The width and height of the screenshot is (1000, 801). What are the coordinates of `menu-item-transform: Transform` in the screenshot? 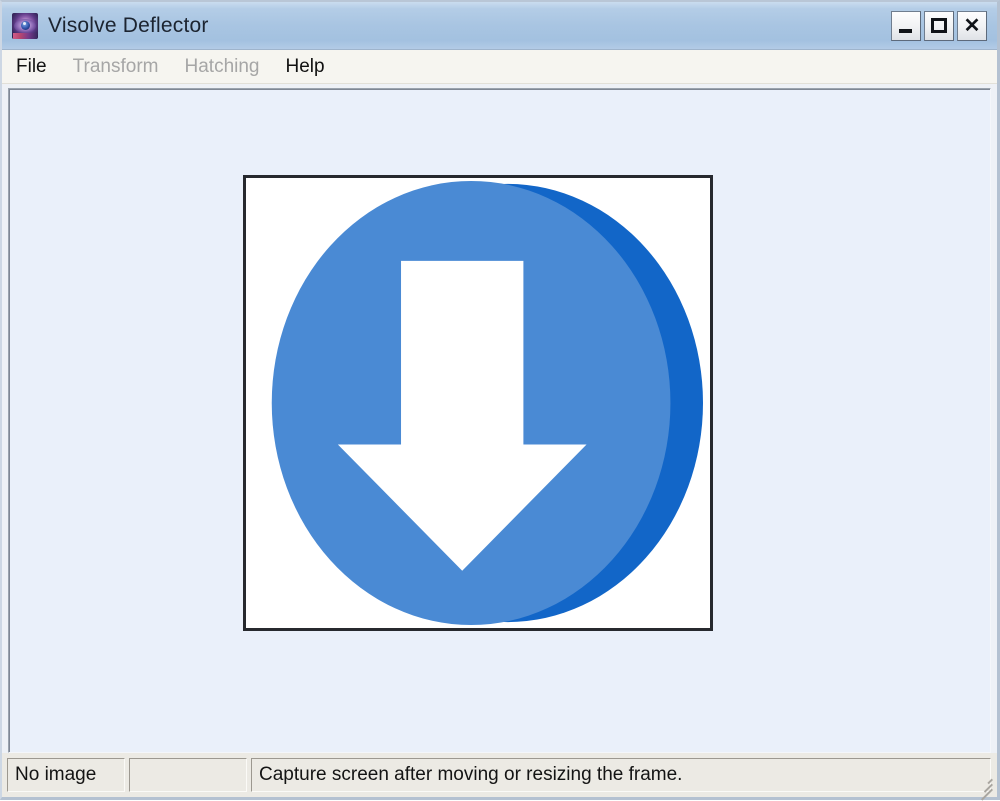 It's located at (115, 66).